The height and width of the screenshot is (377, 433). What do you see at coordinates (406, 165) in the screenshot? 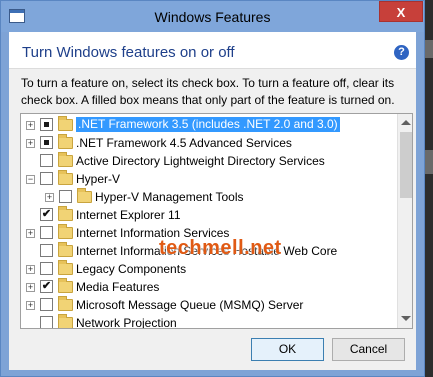
I see `scrollbar-thumb` at bounding box center [406, 165].